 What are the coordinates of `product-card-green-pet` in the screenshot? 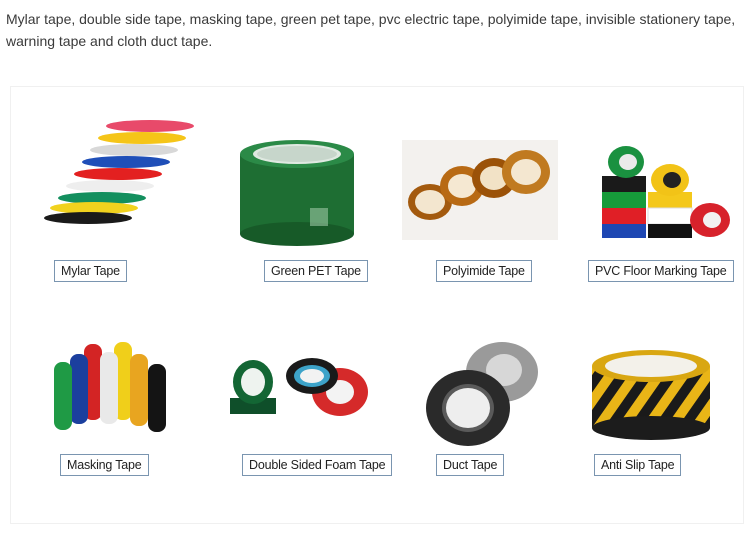 It's located at (322, 227).